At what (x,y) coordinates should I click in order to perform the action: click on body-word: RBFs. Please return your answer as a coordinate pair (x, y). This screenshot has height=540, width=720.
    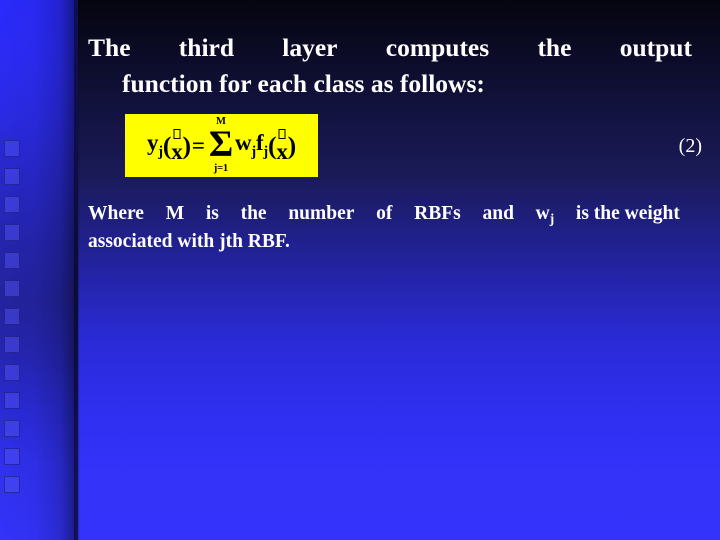
    Looking at the image, I should click on (437, 213).